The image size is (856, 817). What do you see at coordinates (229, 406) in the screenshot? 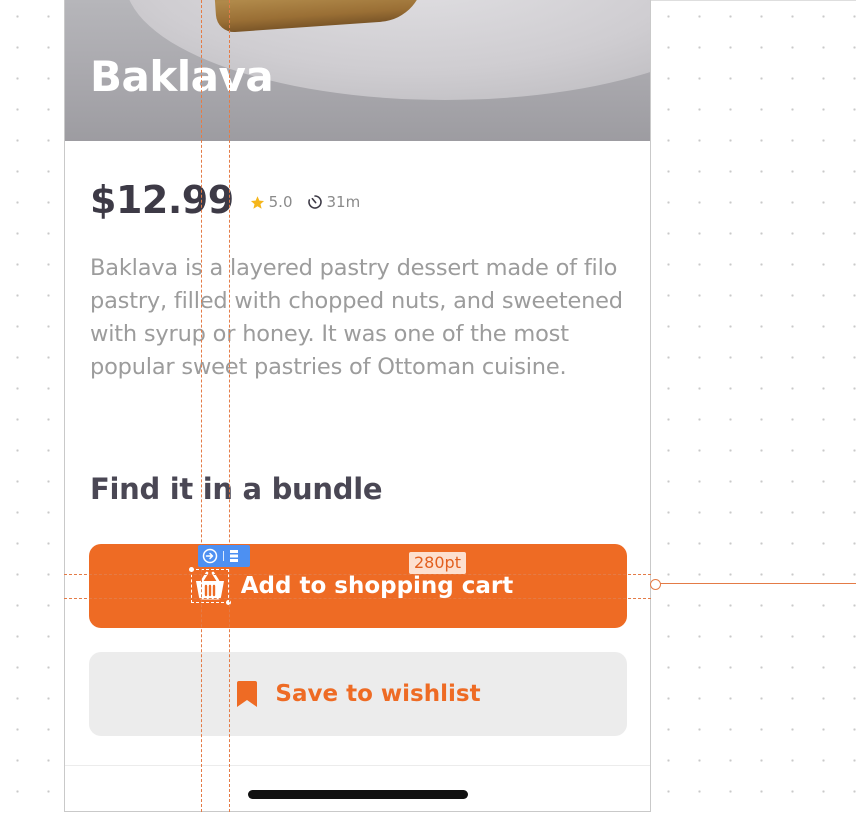
I see `guide-line-vertical-right` at bounding box center [229, 406].